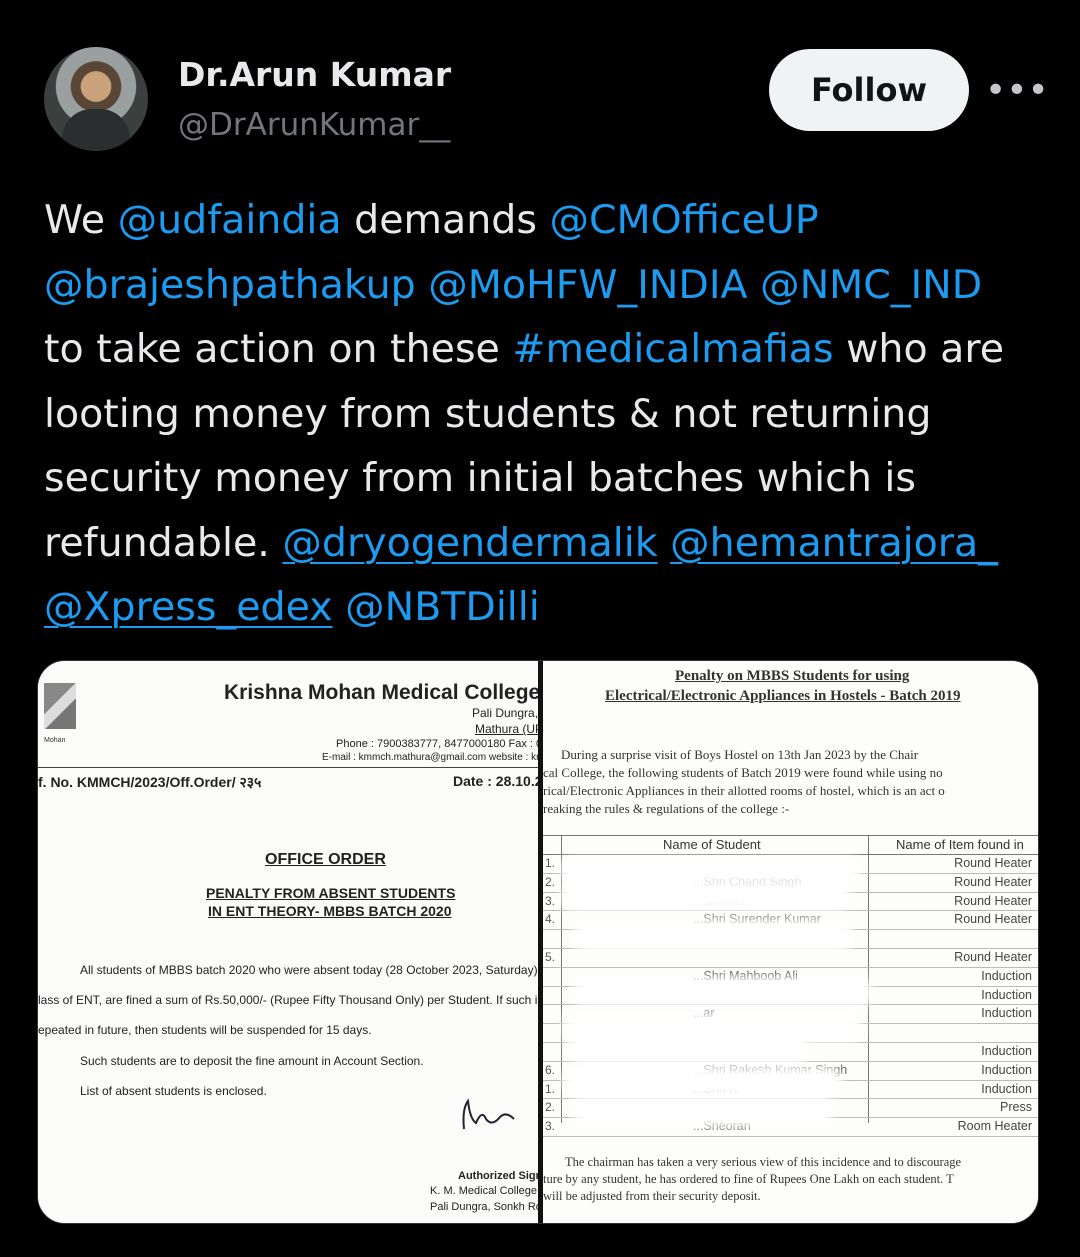 The height and width of the screenshot is (1257, 1080). Describe the element at coordinates (437, 744) in the screenshot. I see `college-phone: Phone : 7900383777, 8477000180 Fax : 056` at that location.